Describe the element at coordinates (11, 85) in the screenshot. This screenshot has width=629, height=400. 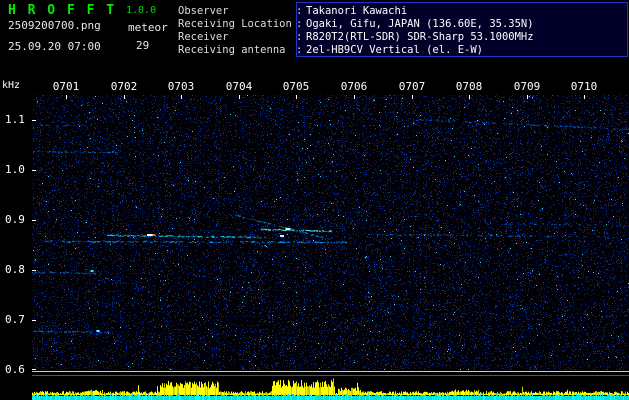
I see `freq-axis-unit-label: kHz` at that location.